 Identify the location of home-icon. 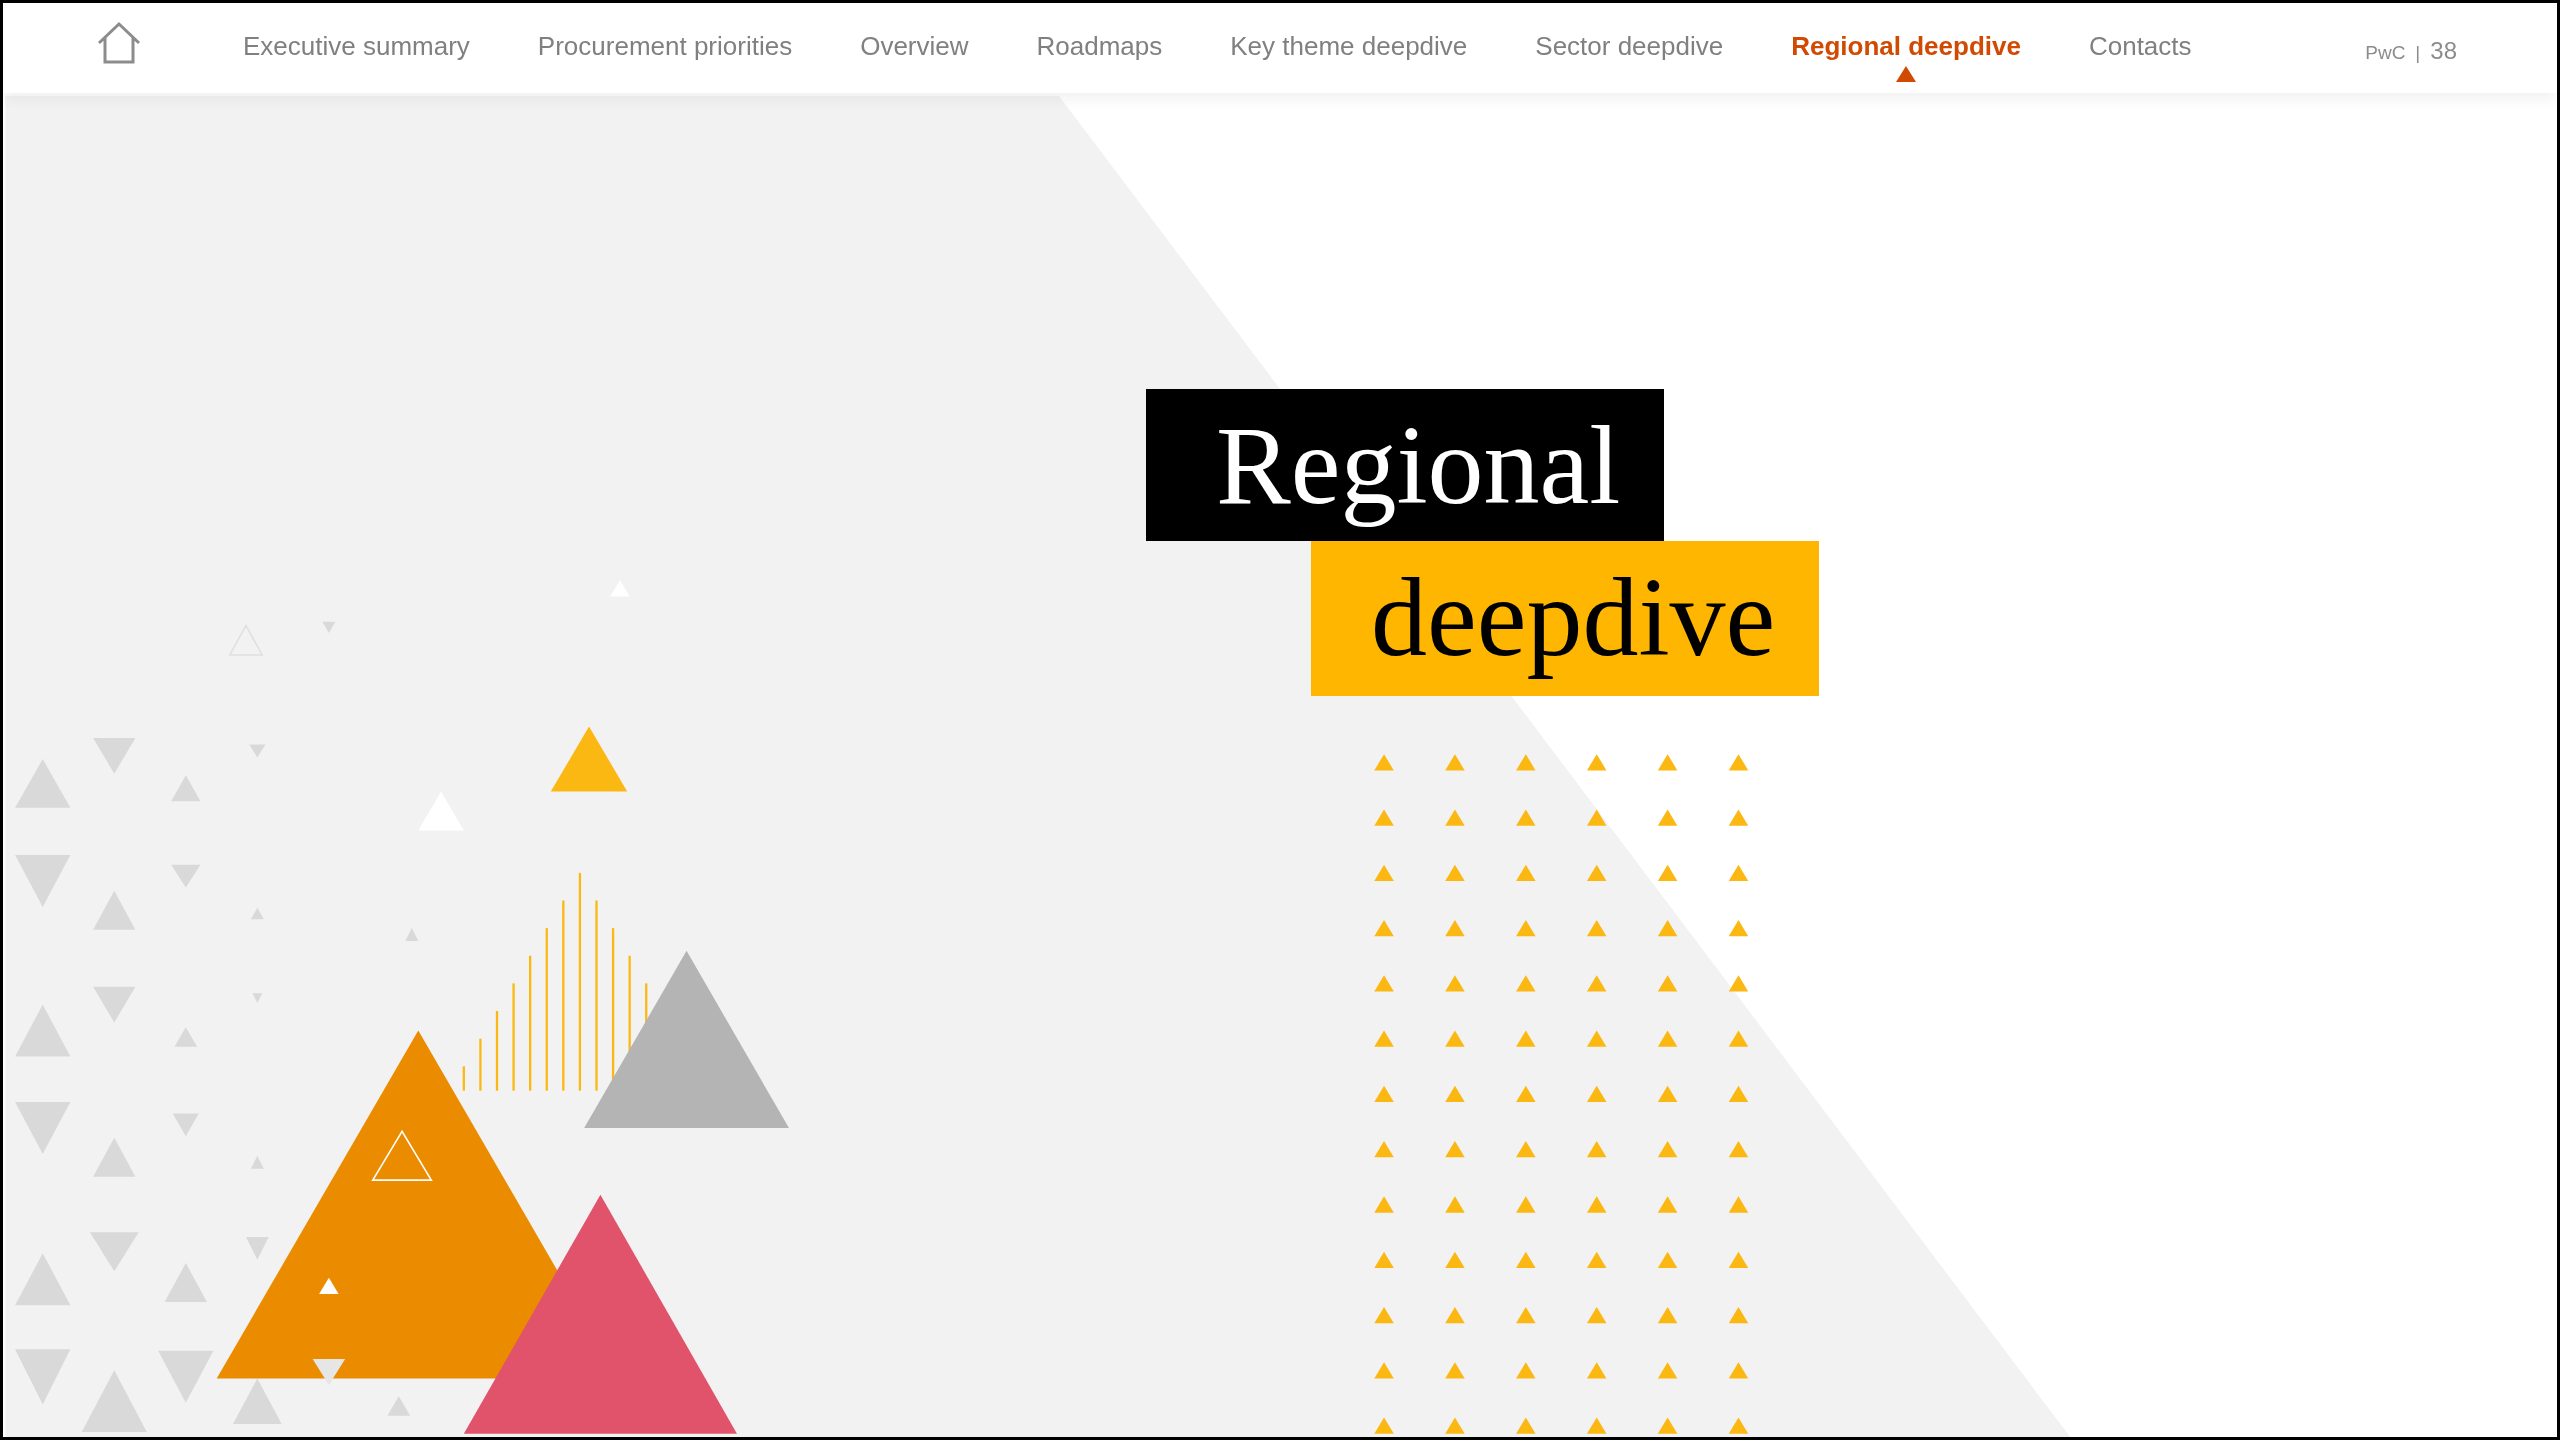
(119, 43).